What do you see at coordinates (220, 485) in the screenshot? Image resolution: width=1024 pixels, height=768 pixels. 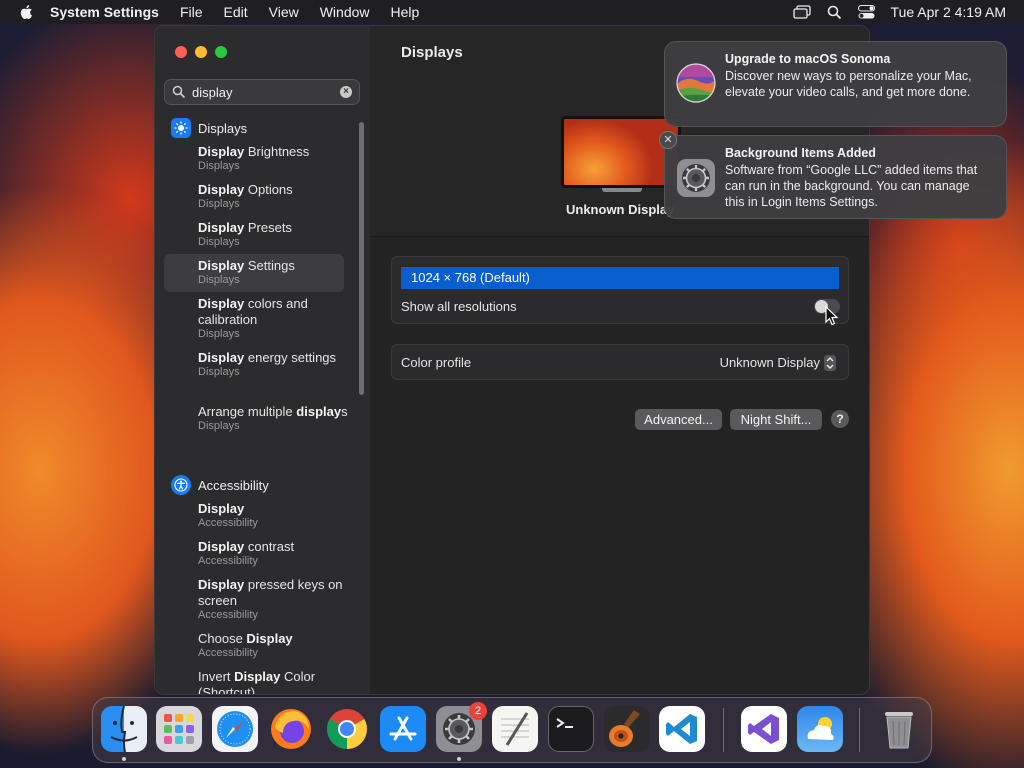 I see `category-accessibility: Accessibility` at bounding box center [220, 485].